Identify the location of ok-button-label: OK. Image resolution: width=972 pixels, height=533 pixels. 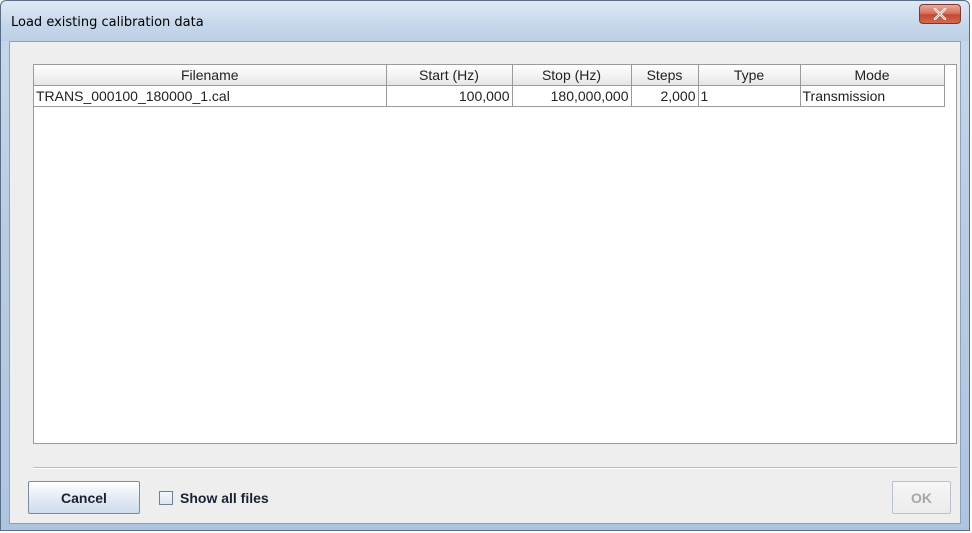
(921, 497).